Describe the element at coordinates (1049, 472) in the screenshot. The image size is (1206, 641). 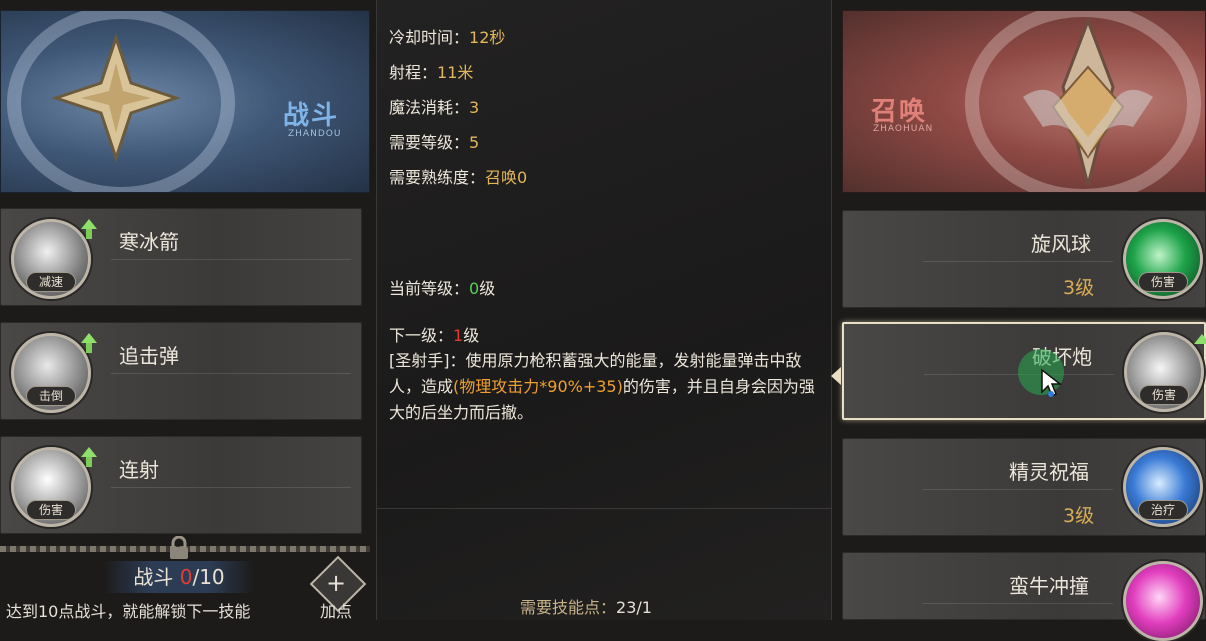
I see `skill-name: 精灵祝福` at that location.